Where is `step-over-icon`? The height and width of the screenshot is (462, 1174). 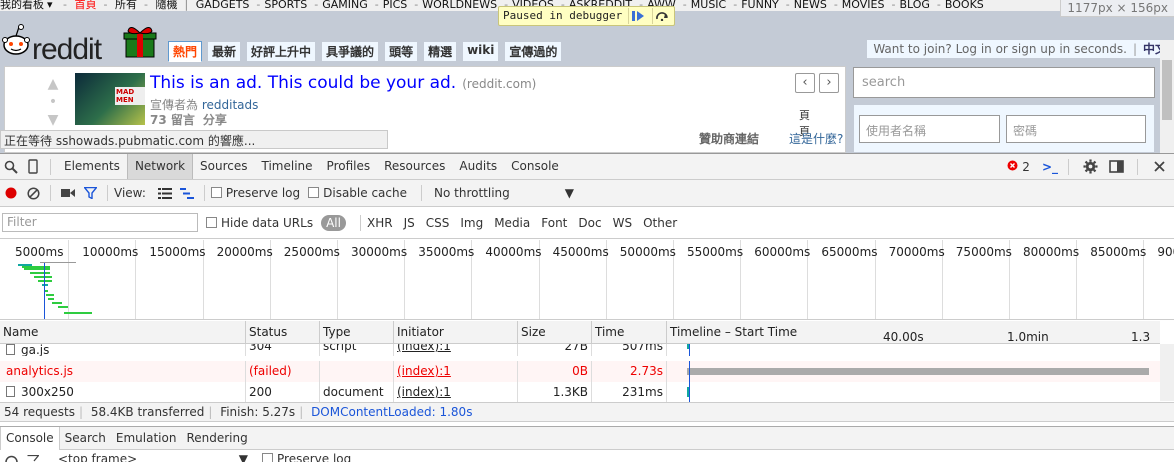 step-over-icon is located at coordinates (661, 16).